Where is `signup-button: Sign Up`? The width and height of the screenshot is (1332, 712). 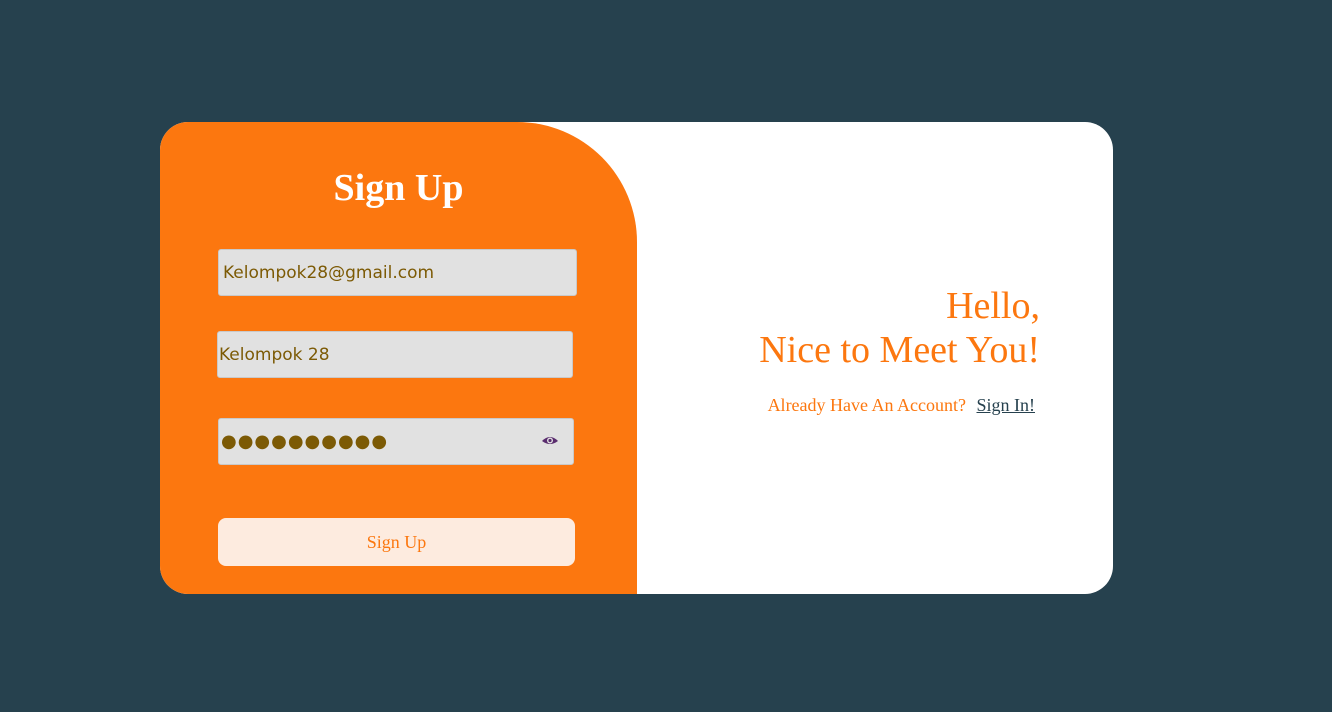 signup-button: Sign Up is located at coordinates (396, 542).